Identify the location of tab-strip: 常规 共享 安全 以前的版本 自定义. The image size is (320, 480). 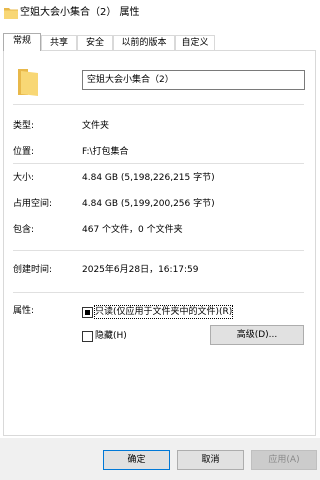
(160, 42).